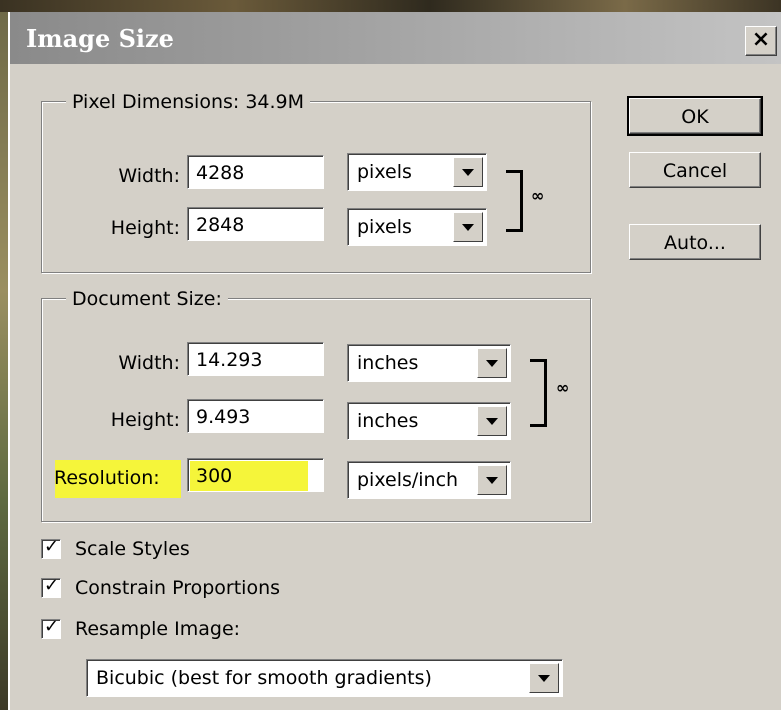  What do you see at coordinates (388, 363) in the screenshot?
I see `doc-width-unit-value: inches` at bounding box center [388, 363].